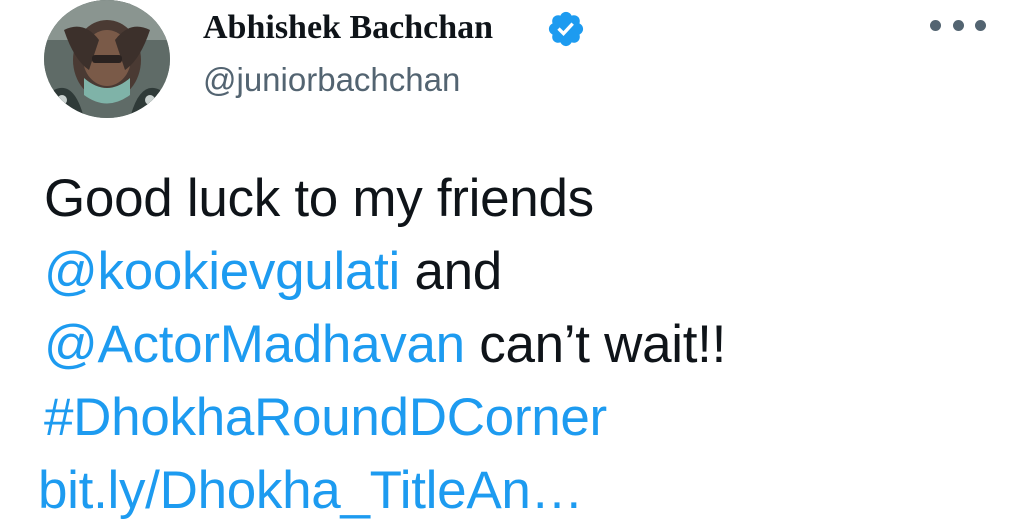 The image size is (1024, 527). I want to click on tweet-text-segment: and, so click(451, 271).